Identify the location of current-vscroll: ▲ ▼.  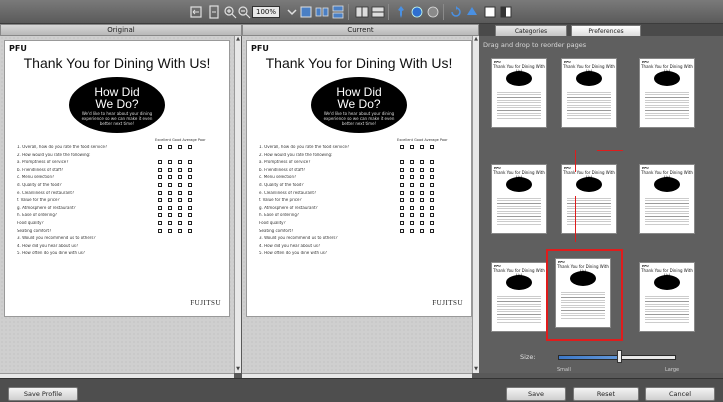
(475, 204).